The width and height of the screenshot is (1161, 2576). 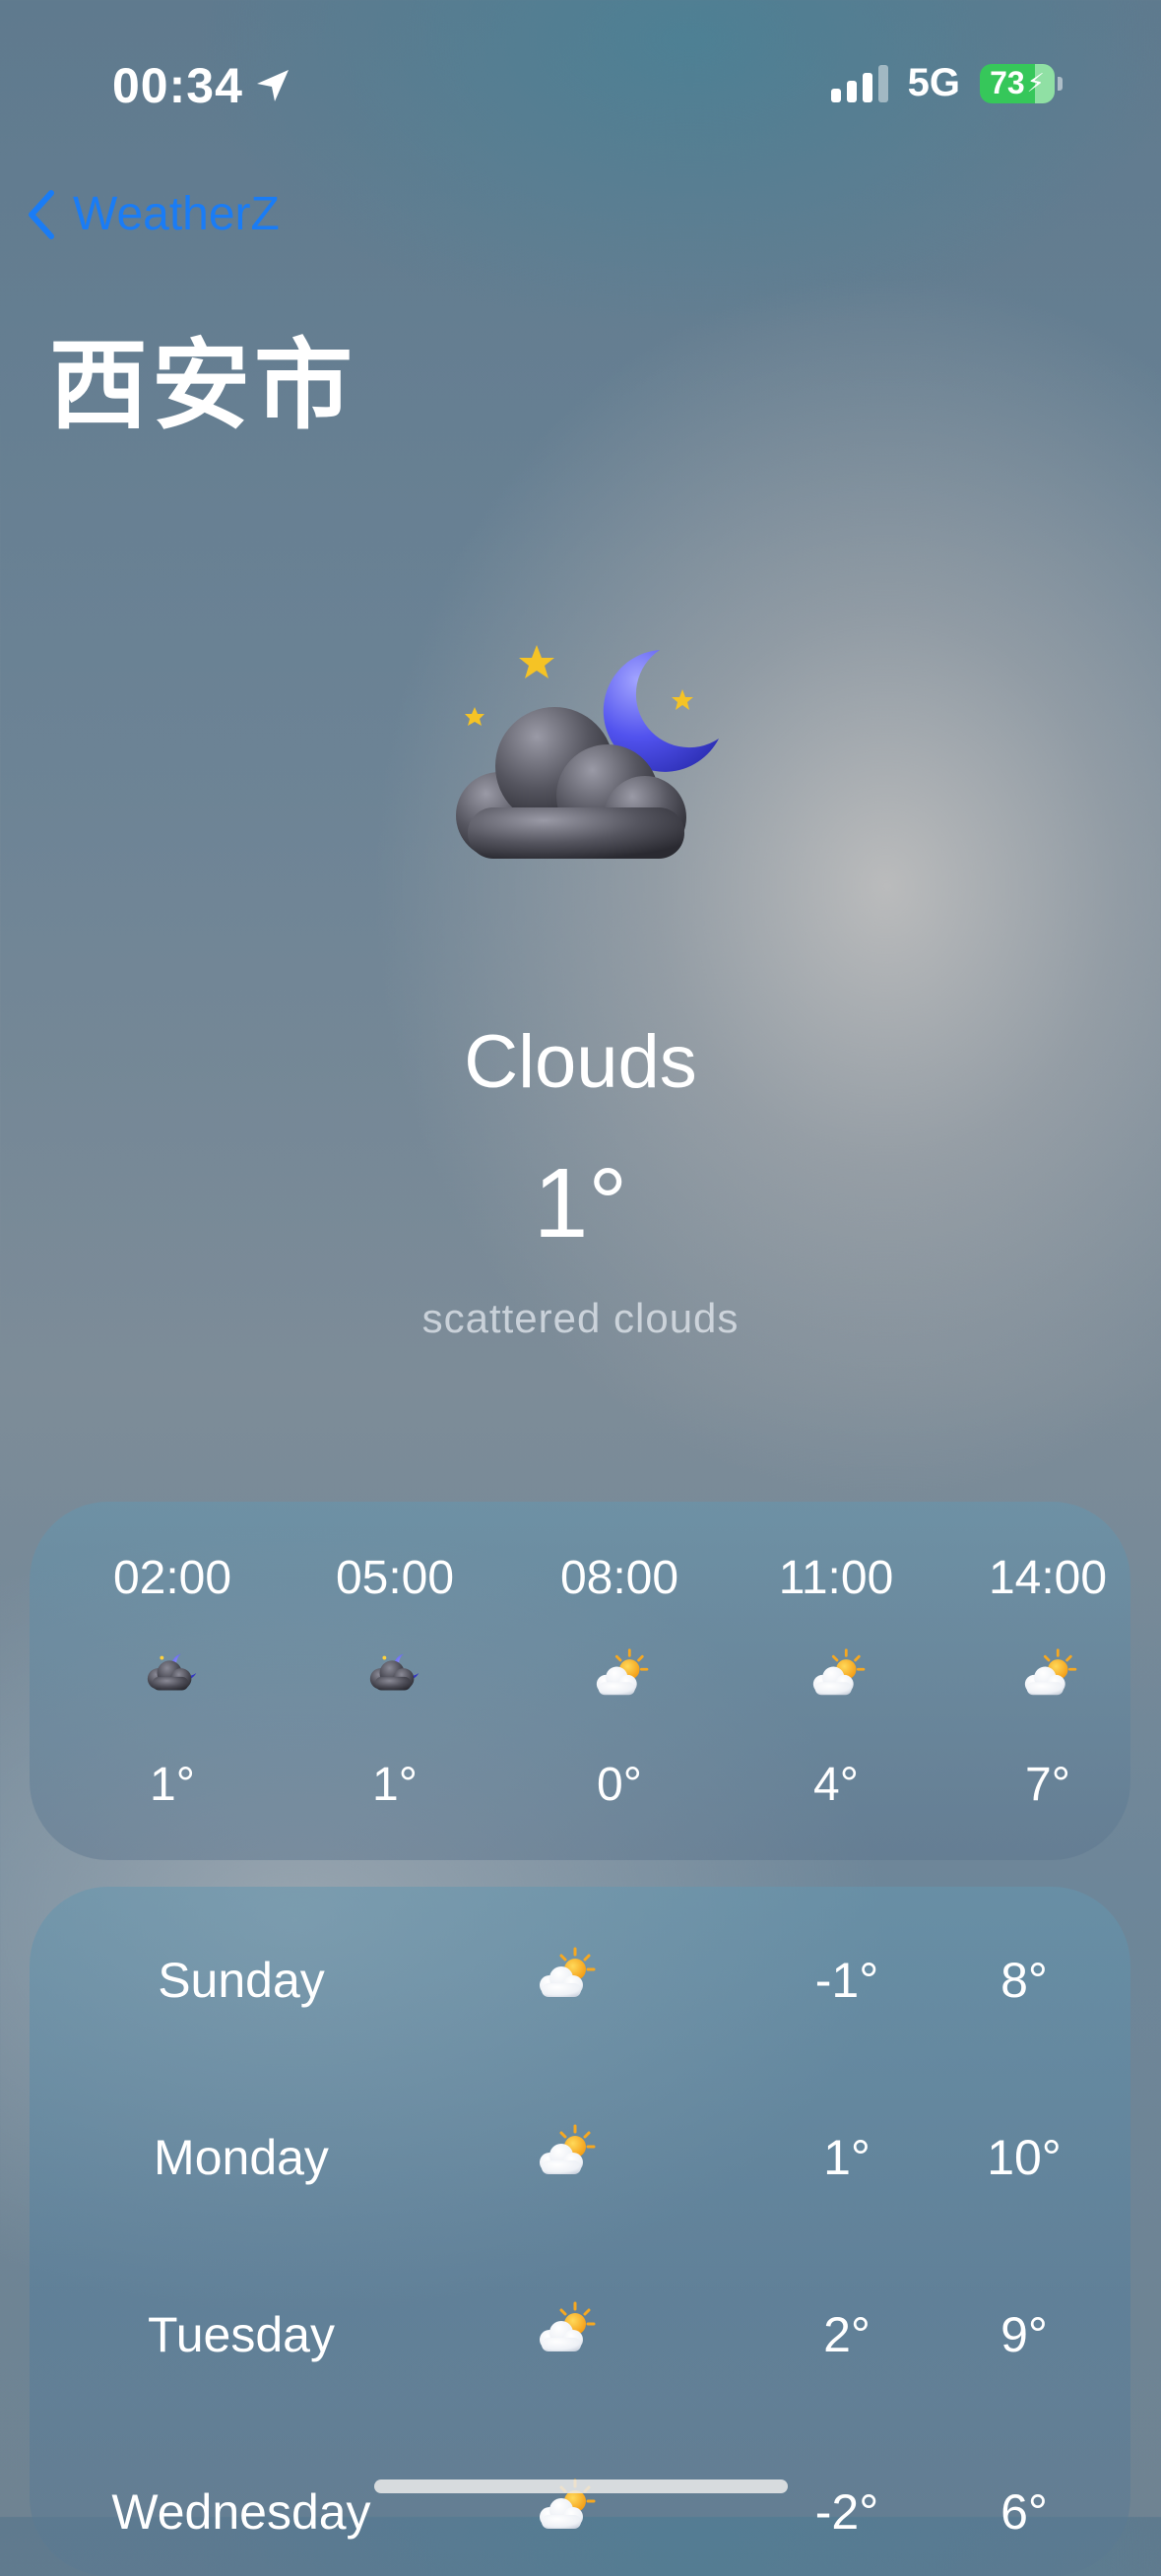 What do you see at coordinates (172, 1578) in the screenshot?
I see `hour-time: 02:00` at bounding box center [172, 1578].